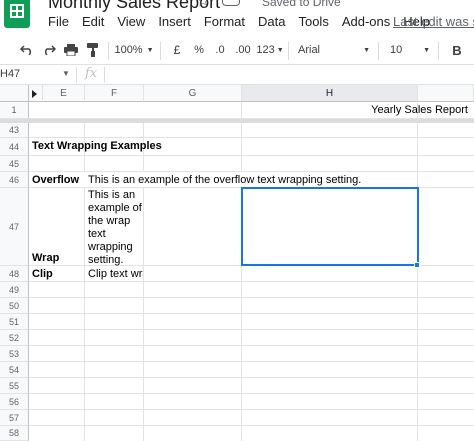  I want to click on increase-decimals-label: .00, so click(243, 50).